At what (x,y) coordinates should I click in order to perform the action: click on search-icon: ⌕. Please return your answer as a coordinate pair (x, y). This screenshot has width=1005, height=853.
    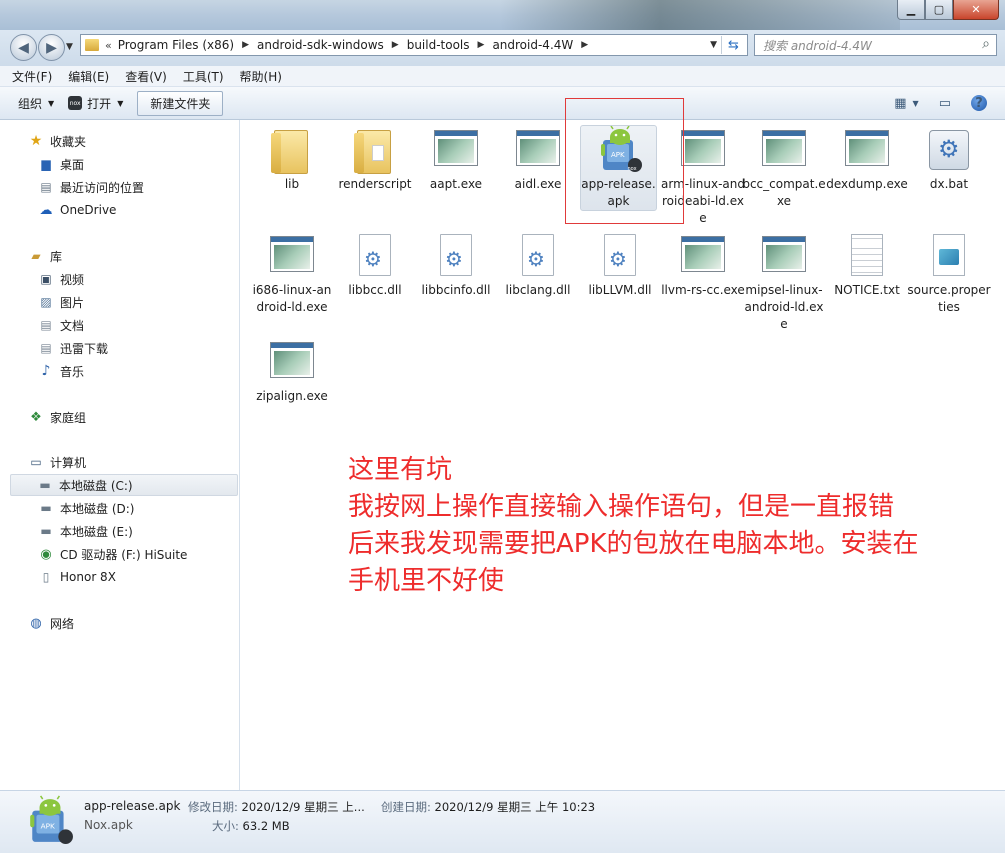
    Looking at the image, I should click on (986, 44).